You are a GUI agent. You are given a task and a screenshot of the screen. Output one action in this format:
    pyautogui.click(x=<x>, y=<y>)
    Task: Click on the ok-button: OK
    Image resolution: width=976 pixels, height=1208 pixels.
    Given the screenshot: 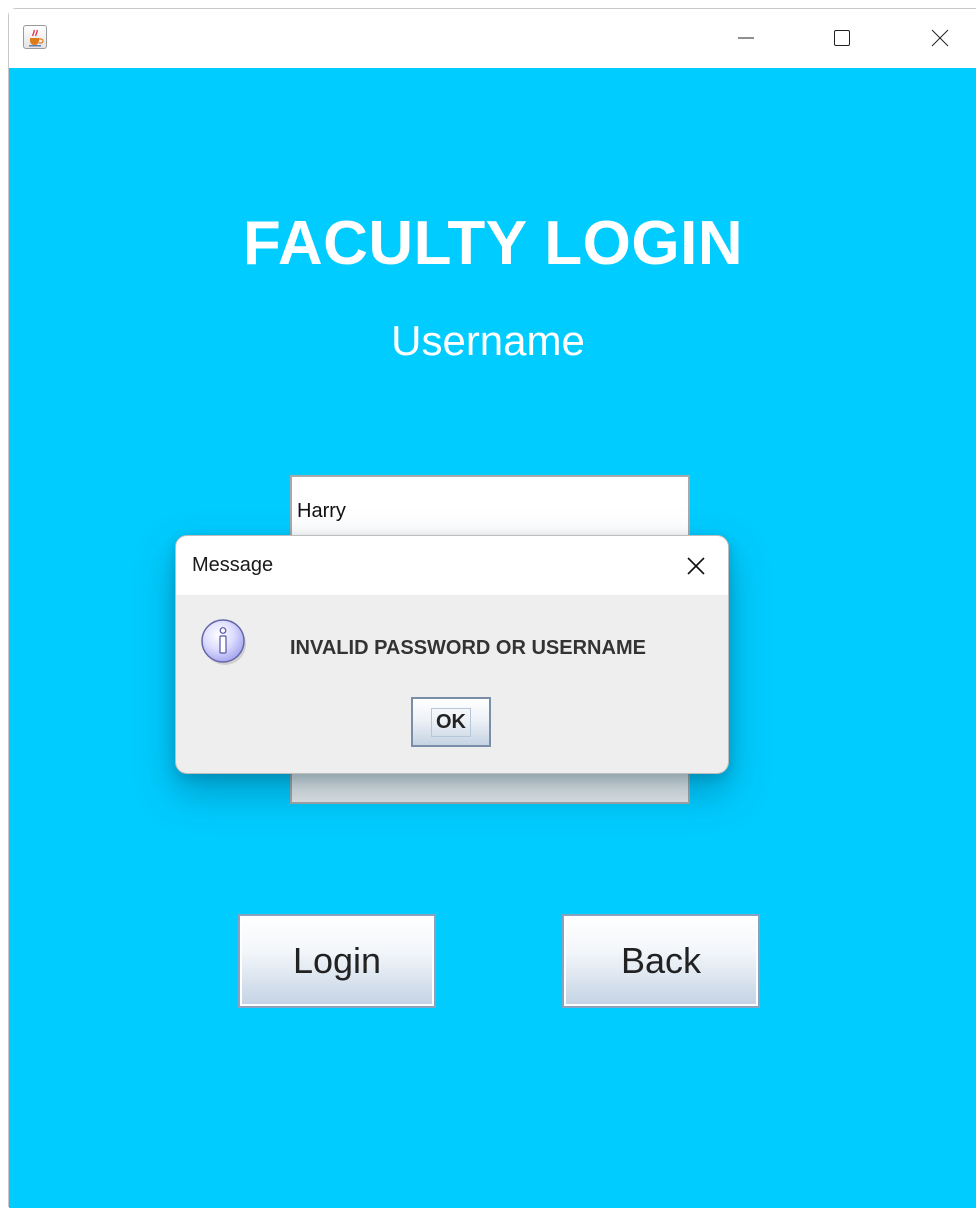 What is the action you would take?
    pyautogui.click(x=451, y=722)
    